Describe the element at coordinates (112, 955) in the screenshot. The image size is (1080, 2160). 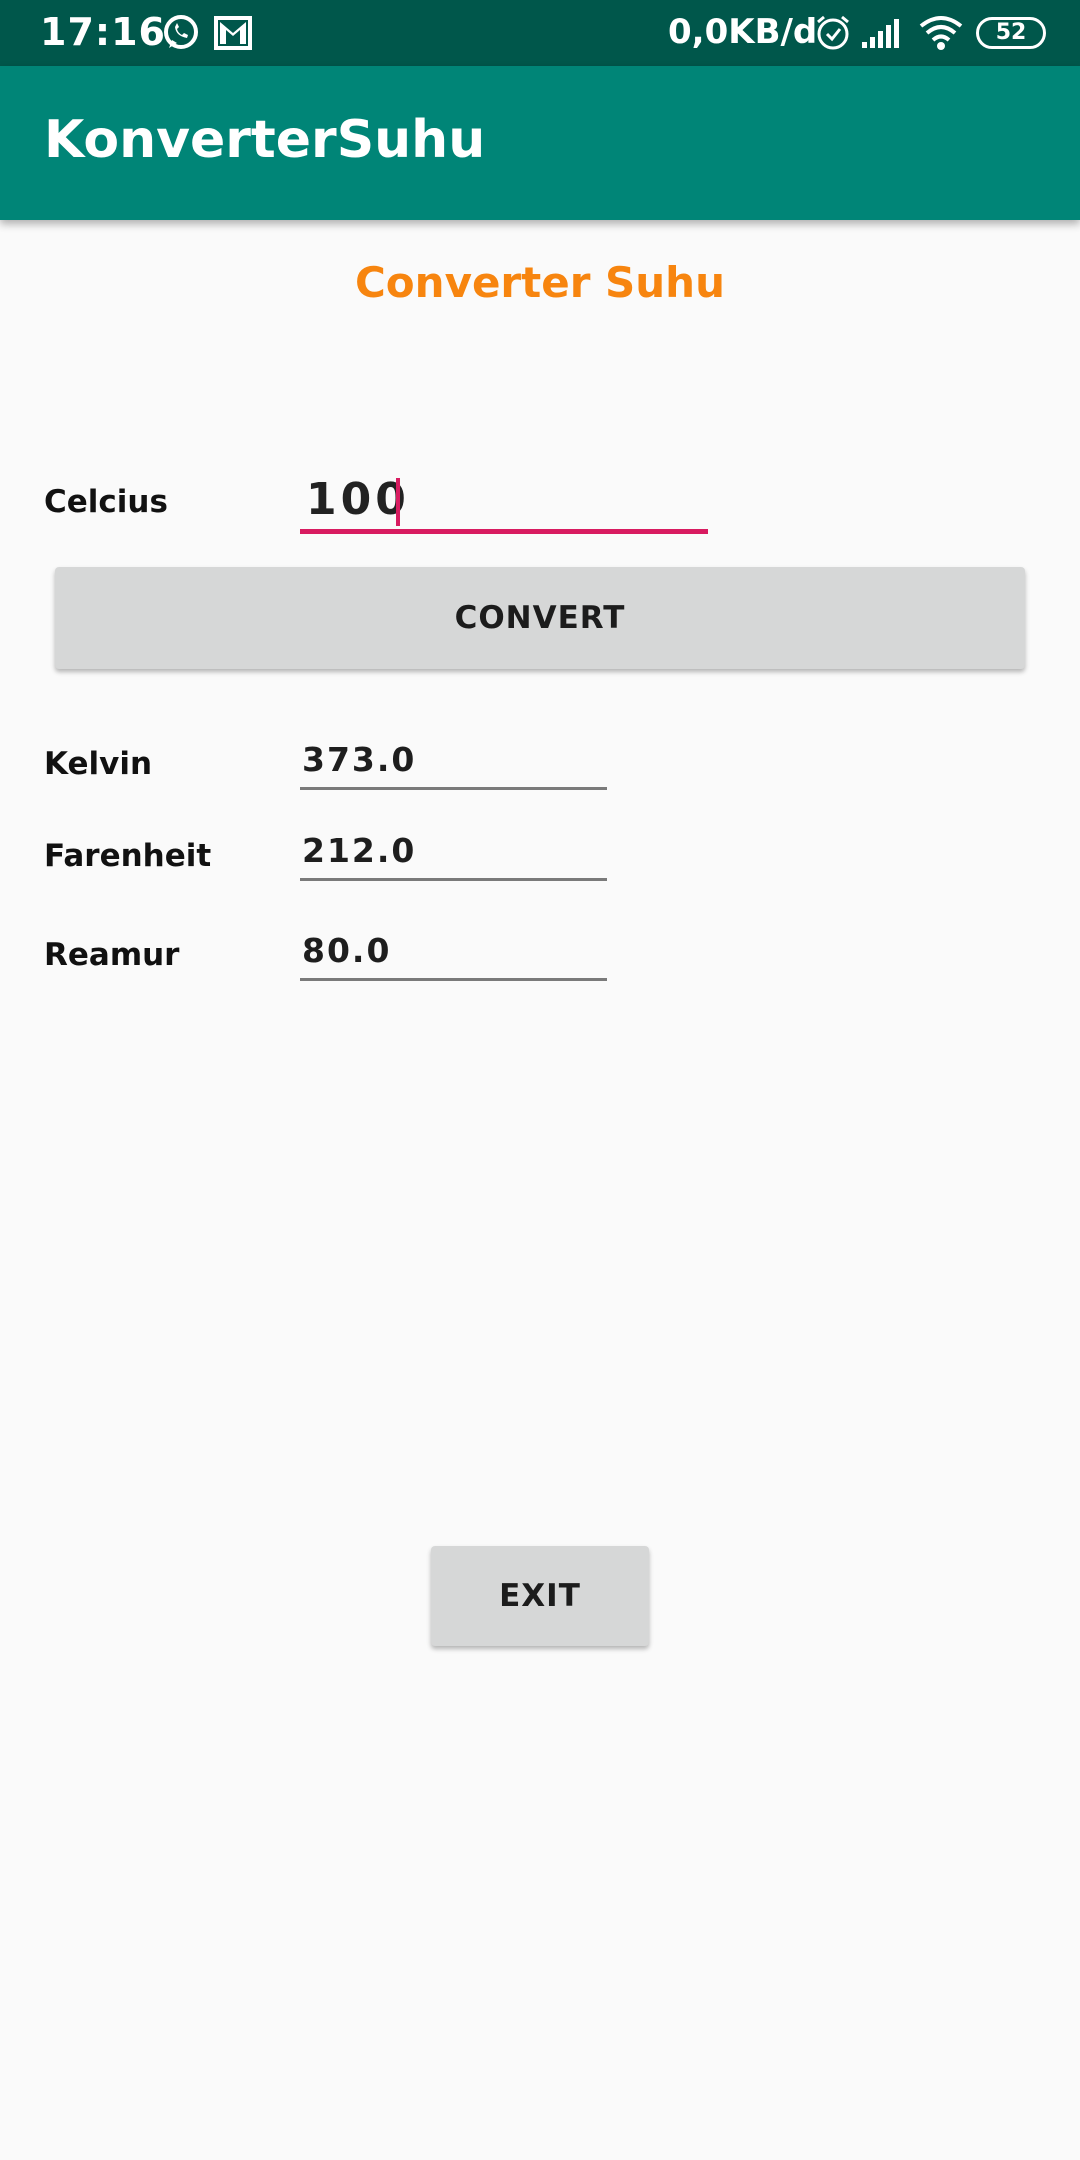
I see `reamur-label: Reamur` at that location.